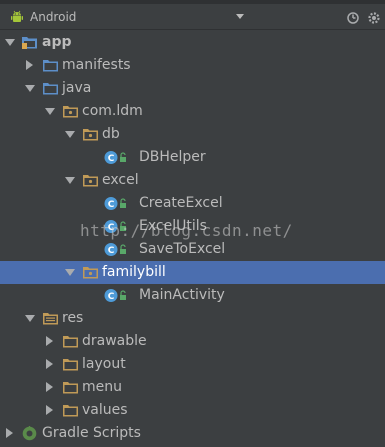  I want to click on tree-label-familybill: familybill, so click(134, 272).